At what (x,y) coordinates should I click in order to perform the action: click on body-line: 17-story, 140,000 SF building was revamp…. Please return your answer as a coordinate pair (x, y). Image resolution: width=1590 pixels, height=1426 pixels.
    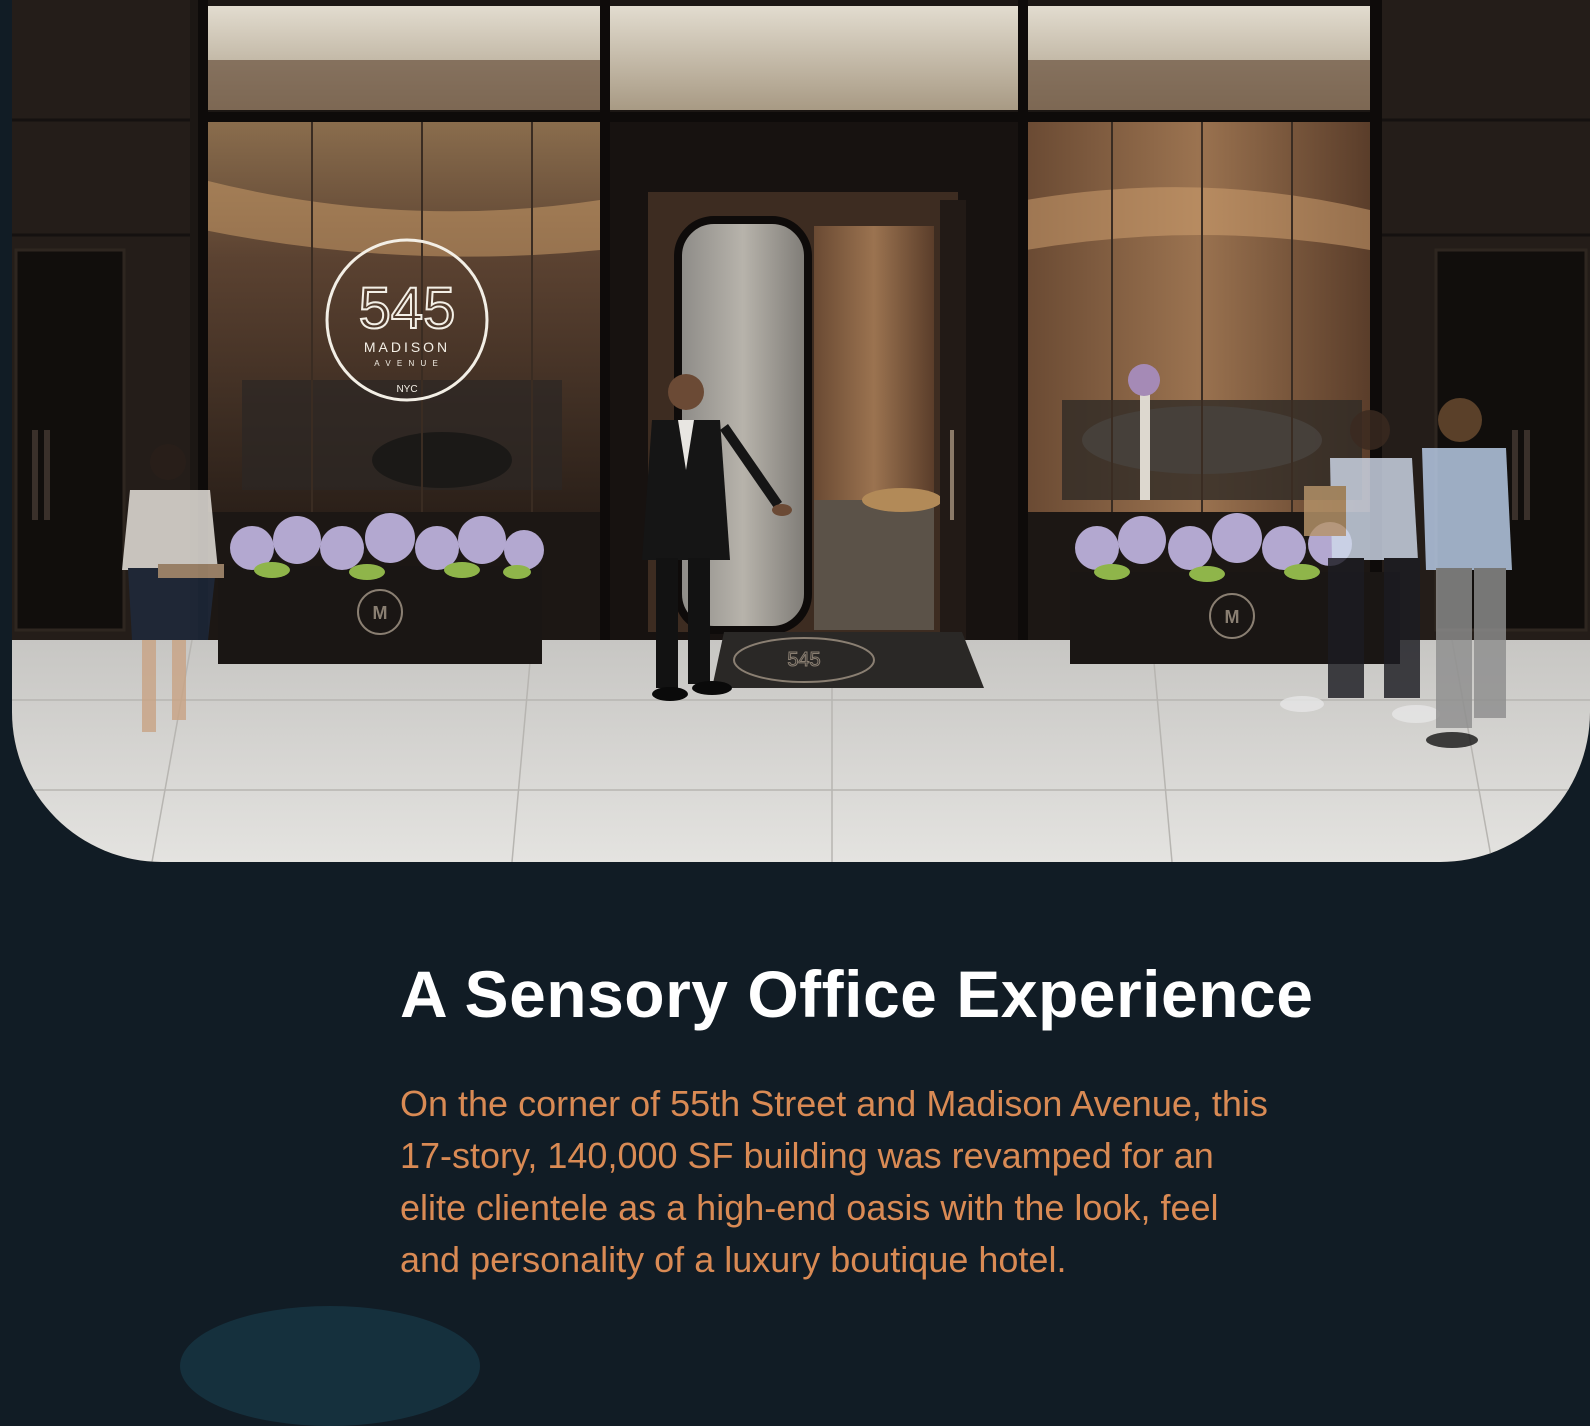
    Looking at the image, I should click on (807, 1155).